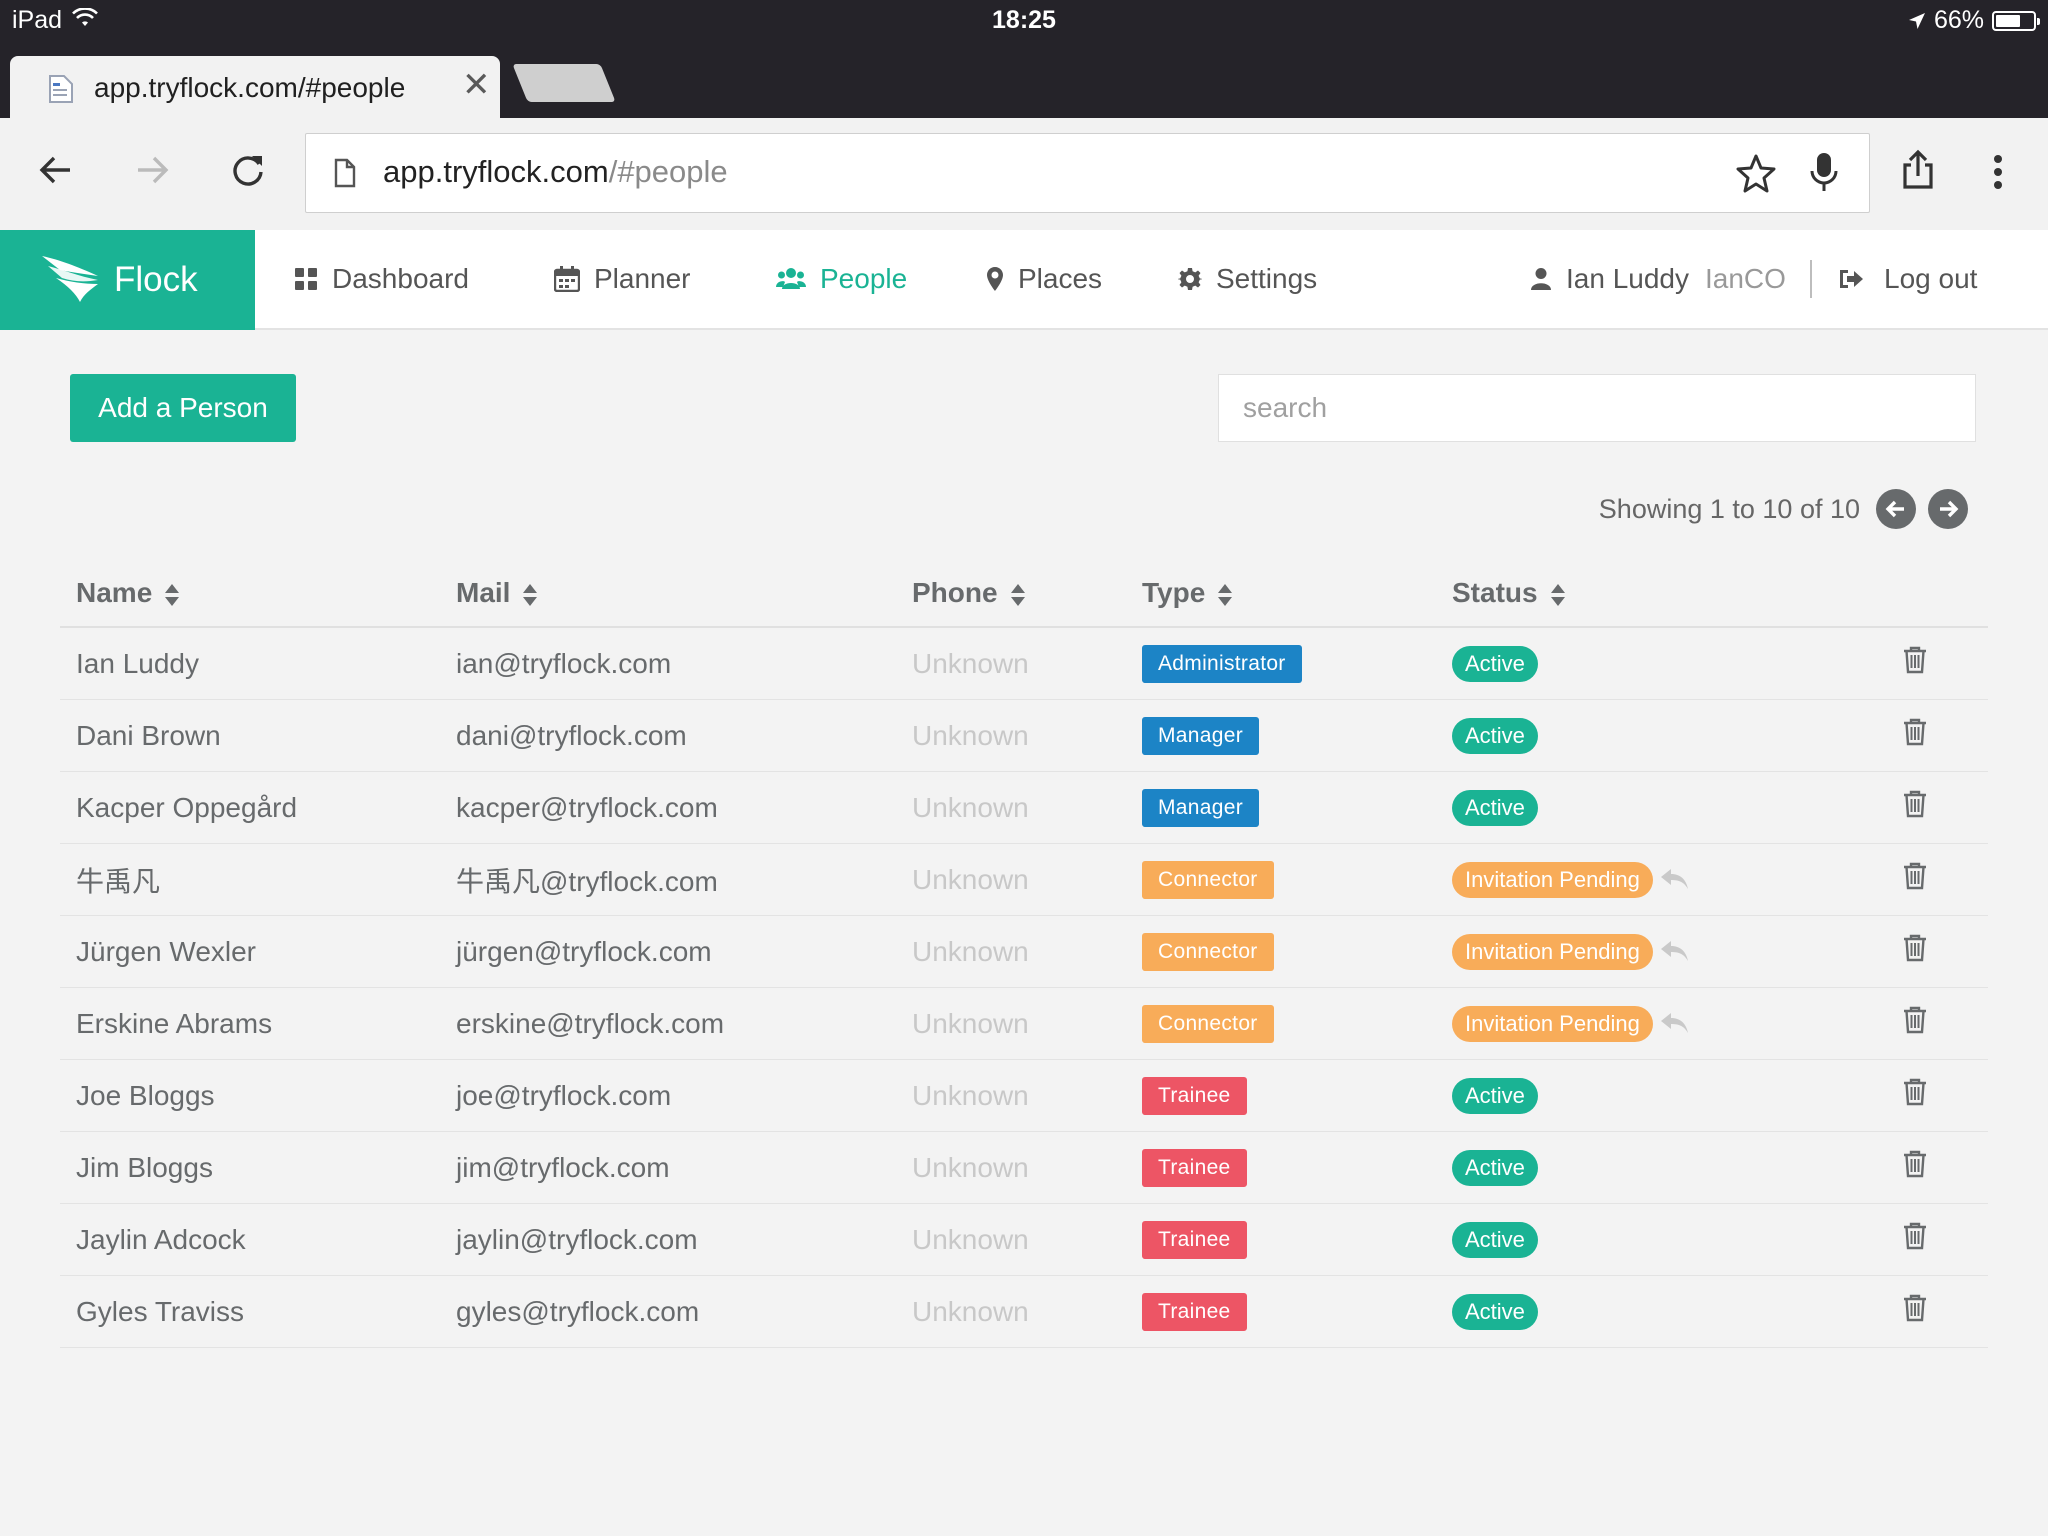 This screenshot has height=1536, width=2048. Describe the element at coordinates (1627, 278) in the screenshot. I see `user-name: Ian Luddy` at that location.